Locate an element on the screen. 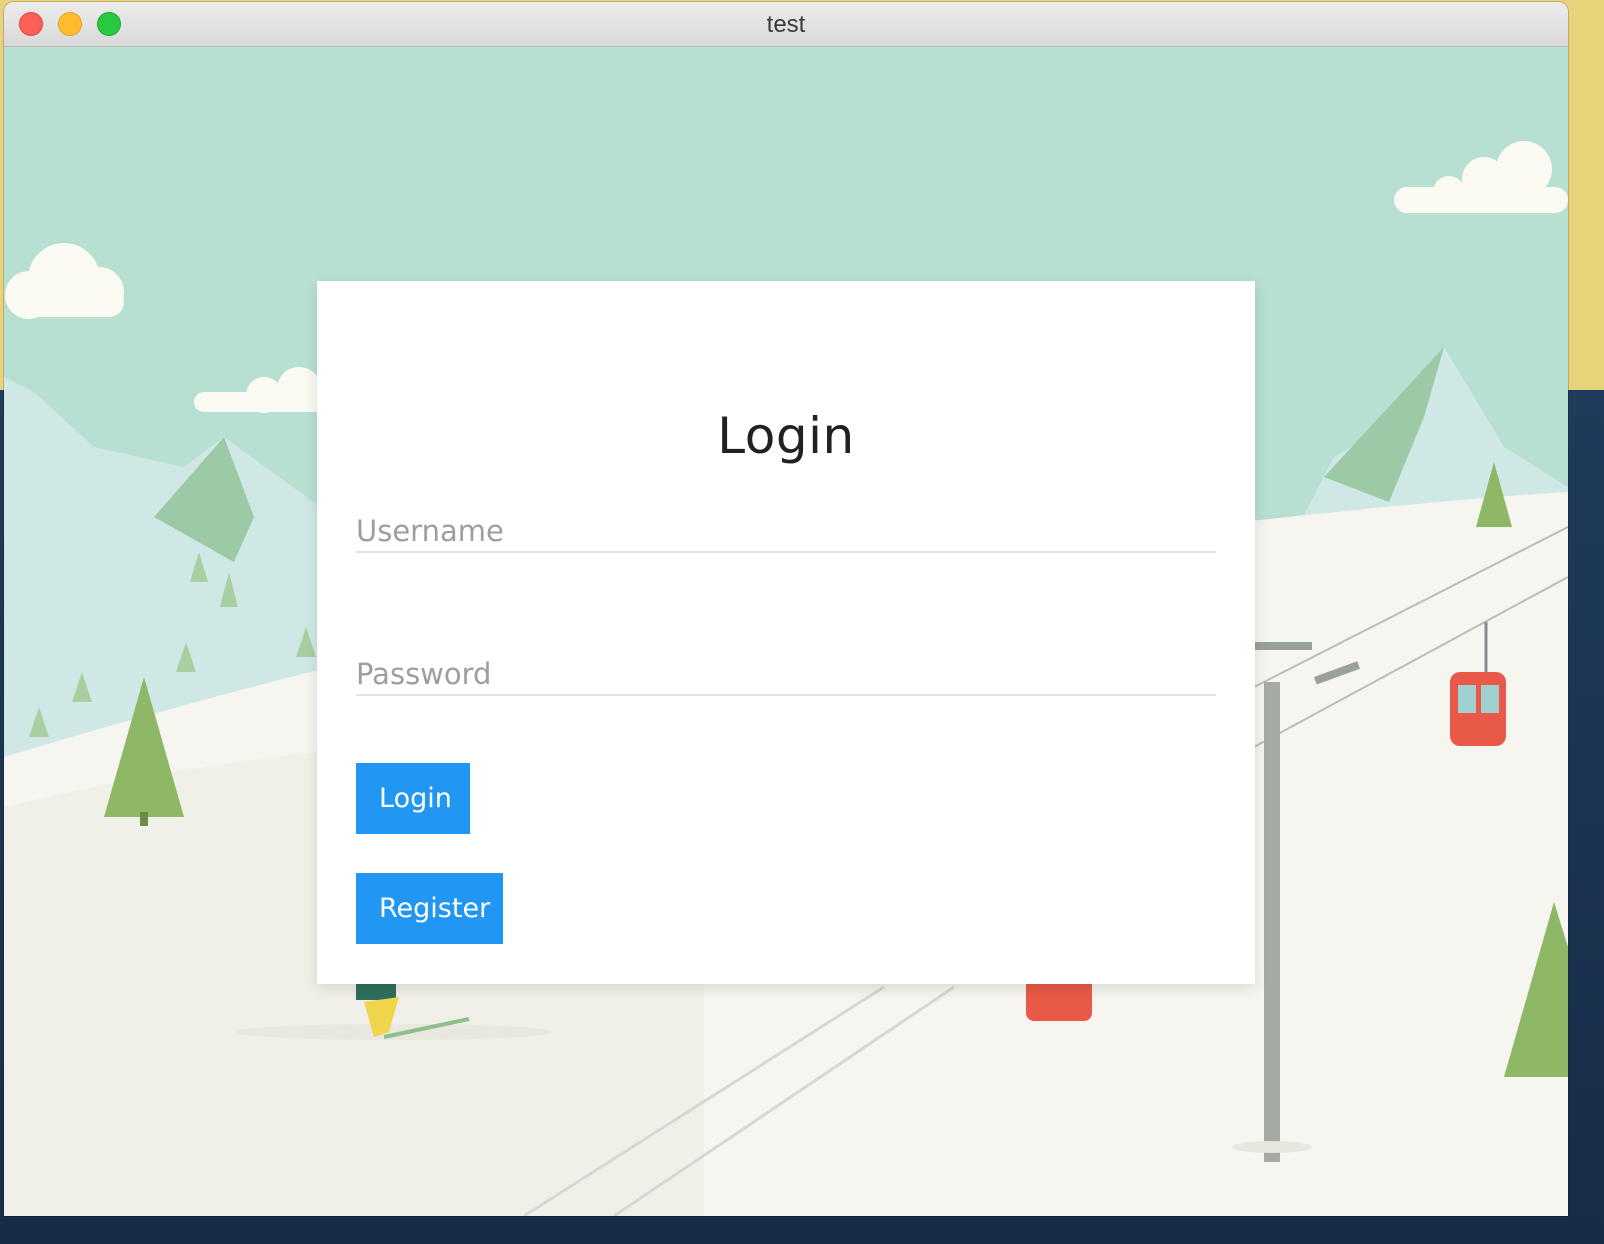 The height and width of the screenshot is (1244, 1604). login-button: Login is located at coordinates (413, 798).